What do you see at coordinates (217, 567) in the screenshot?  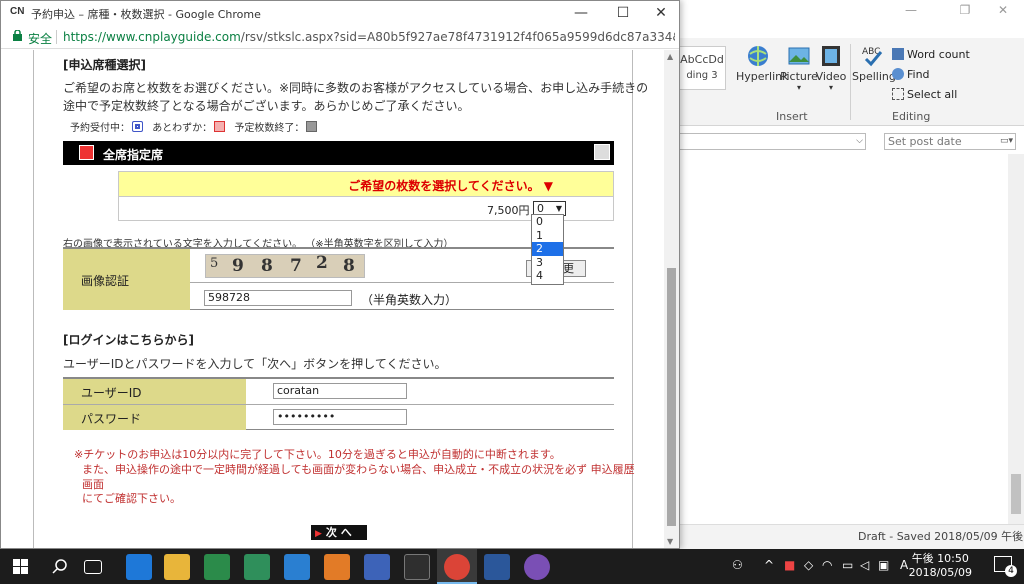 I see `store-icon` at bounding box center [217, 567].